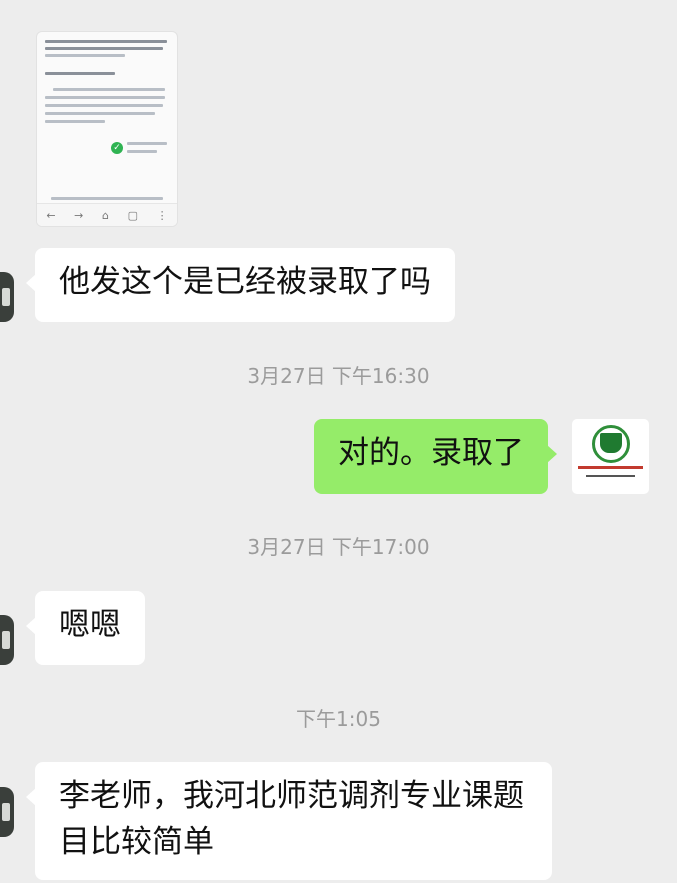 The height and width of the screenshot is (883, 677). I want to click on tabs-icon: ▢, so click(133, 215).